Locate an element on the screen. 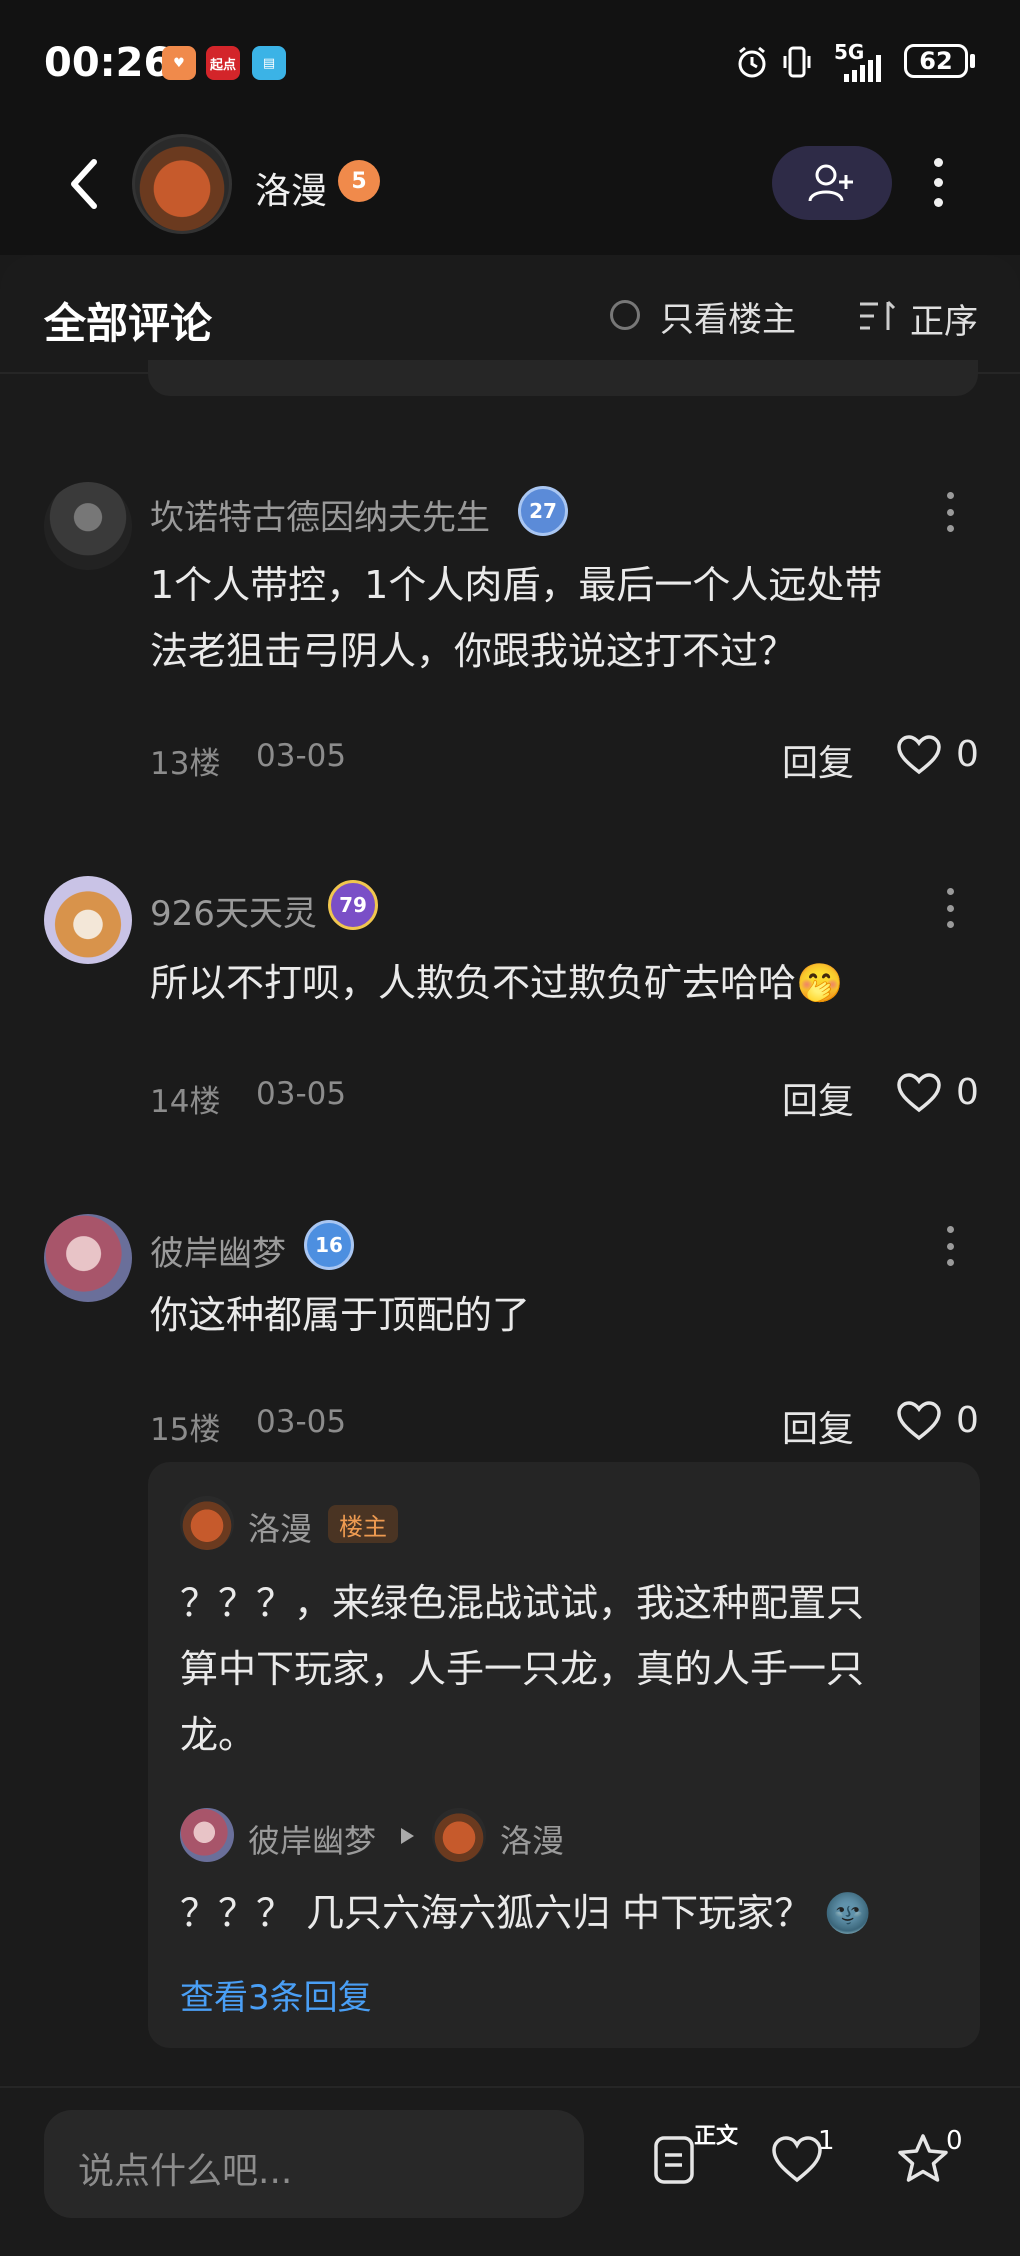 This screenshot has height=2256, width=1020. signal-icon is located at coordinates (862, 68).